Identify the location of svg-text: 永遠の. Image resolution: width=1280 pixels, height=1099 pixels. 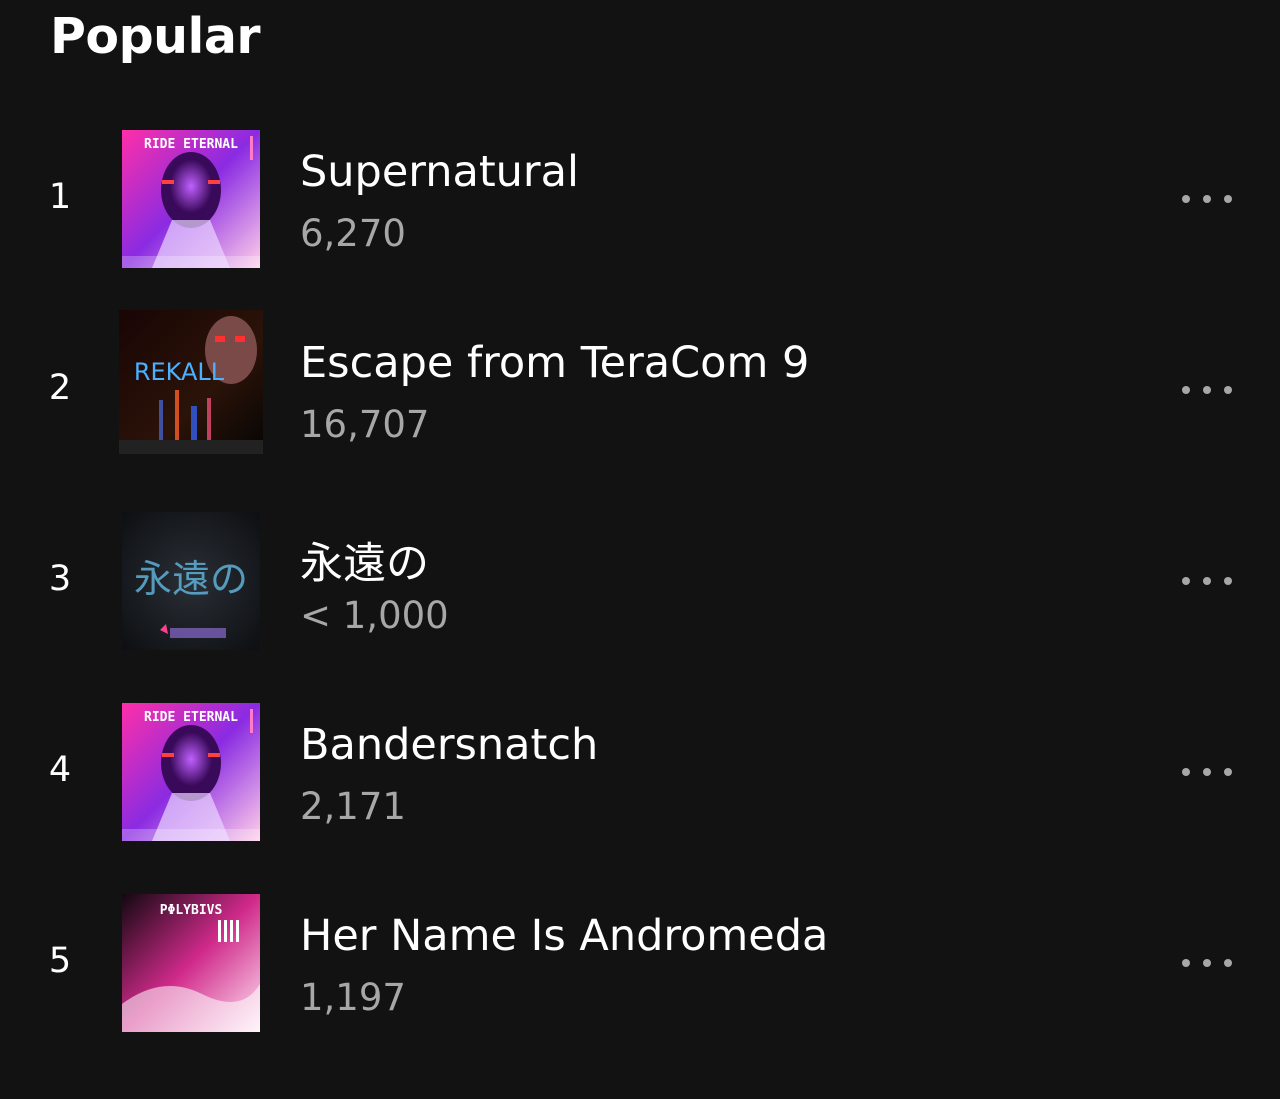
(191, 579).